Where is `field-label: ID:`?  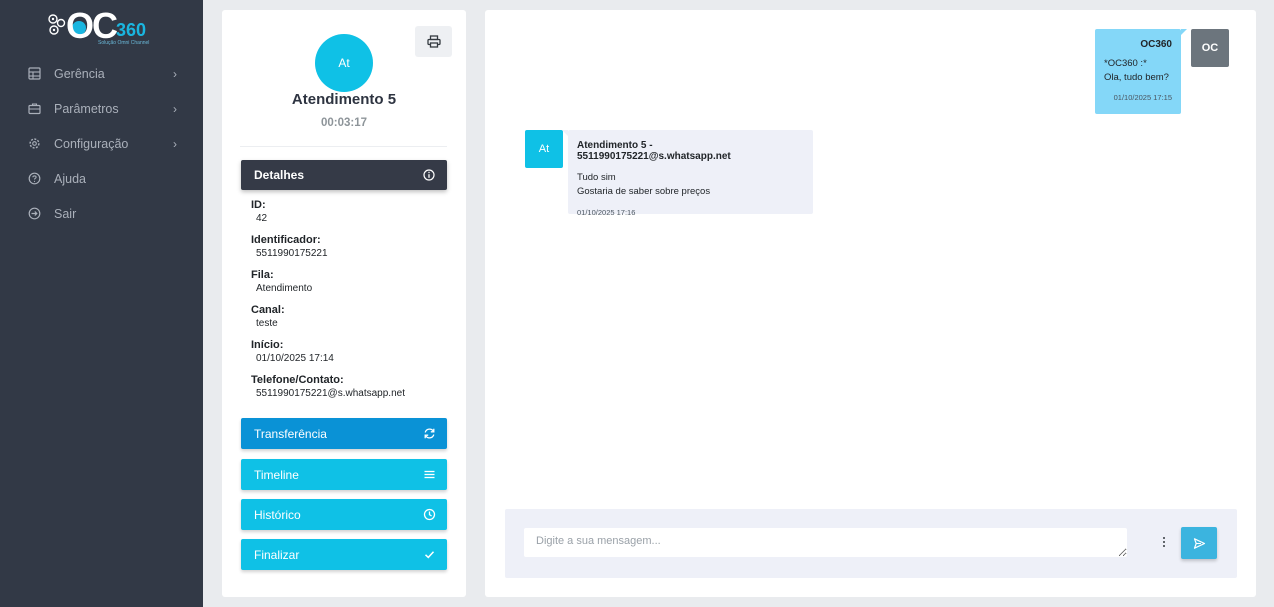
field-label: ID: is located at coordinates (258, 205).